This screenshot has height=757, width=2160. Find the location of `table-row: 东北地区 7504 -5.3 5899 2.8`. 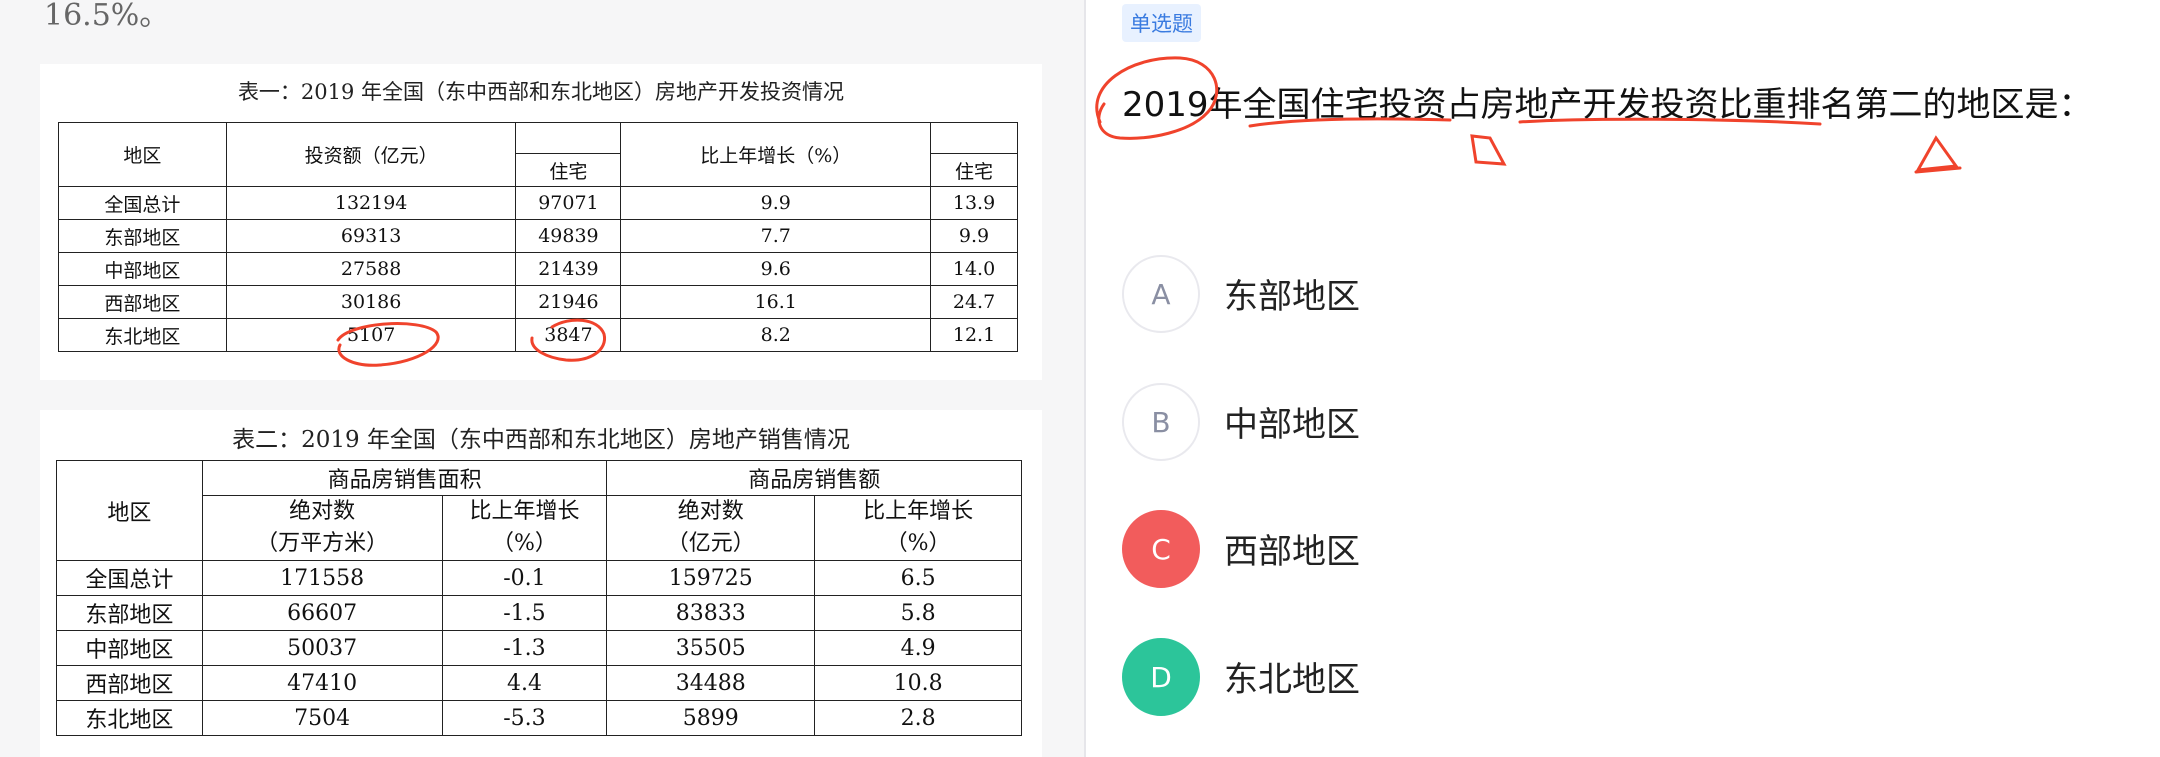

table-row: 东北地区 7504 -5.3 5899 2.8 is located at coordinates (539, 718).